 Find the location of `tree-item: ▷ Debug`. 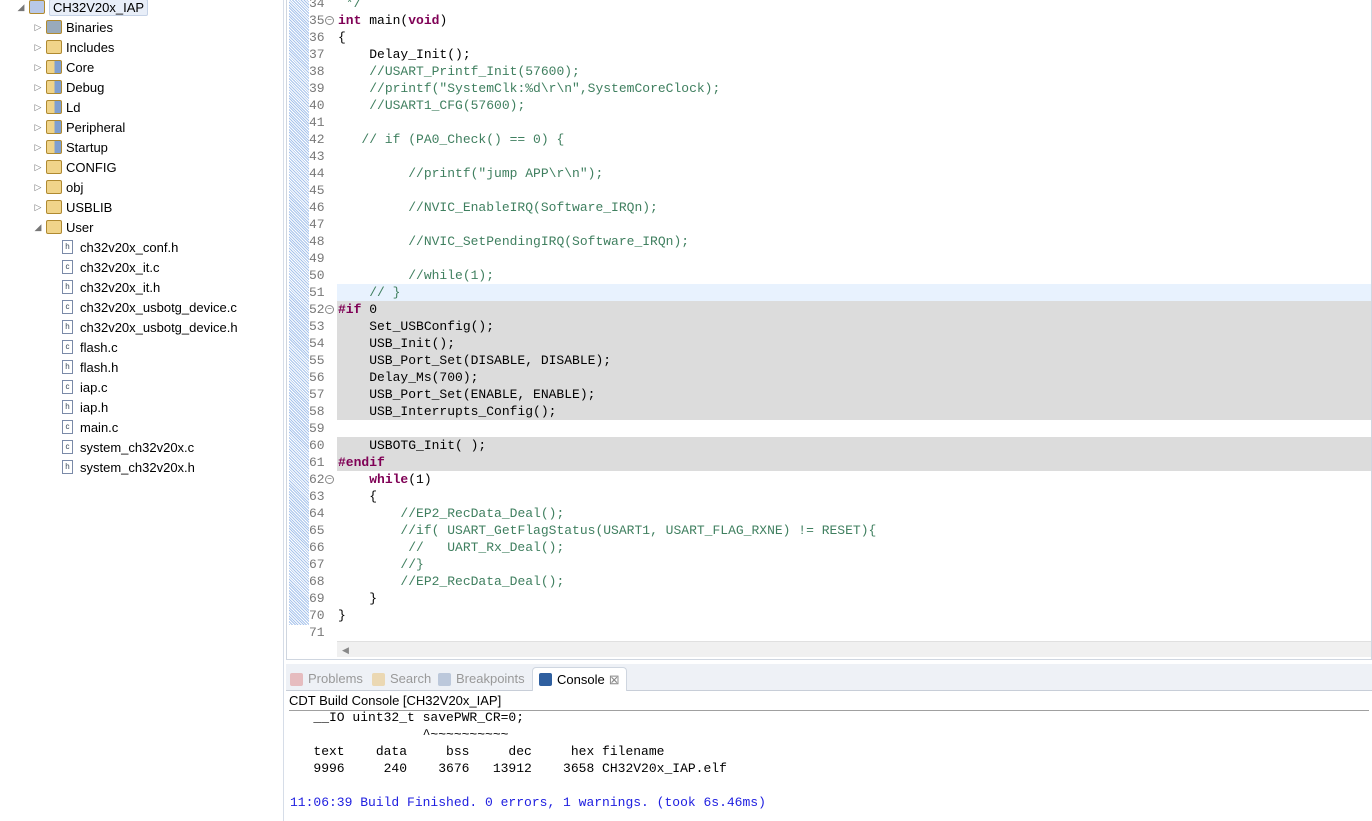

tree-item: ▷ Debug is located at coordinates (69, 87).